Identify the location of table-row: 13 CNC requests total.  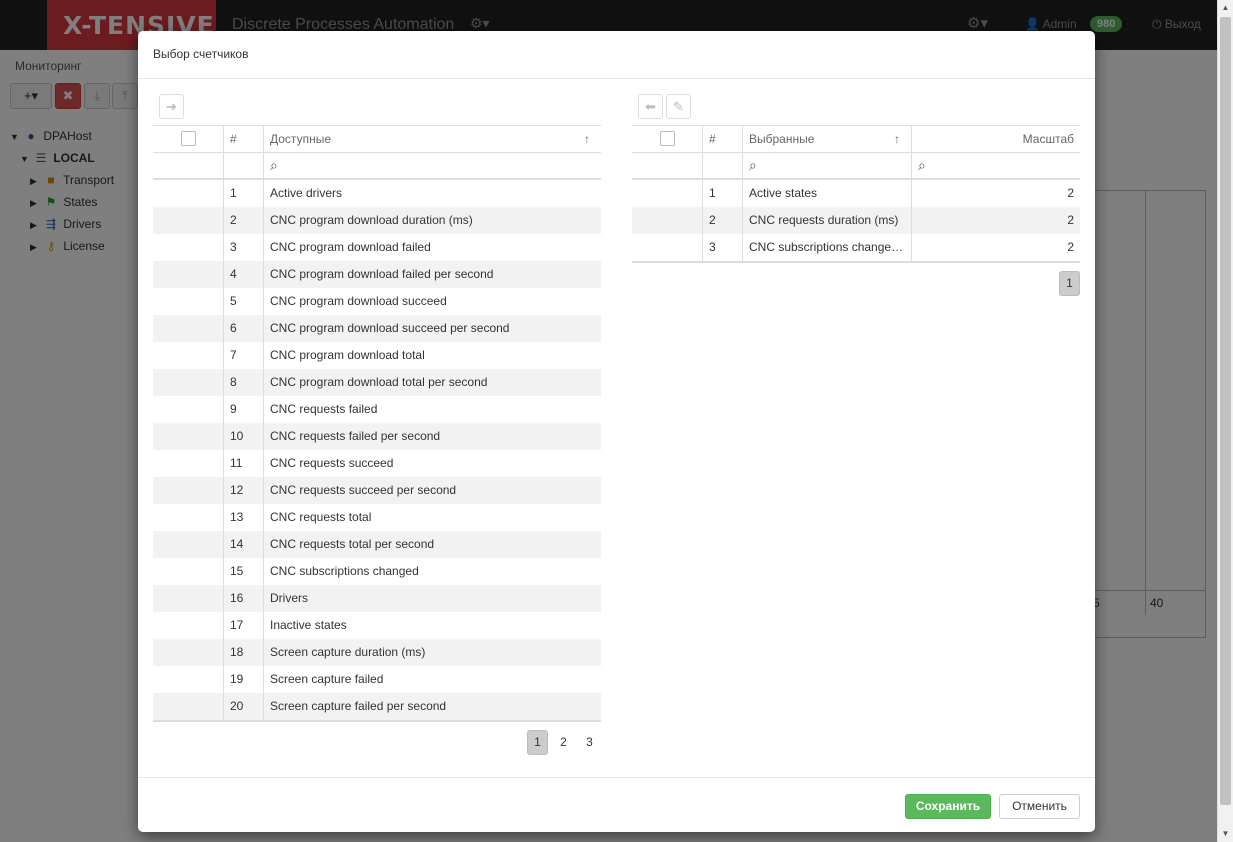
(377, 517).